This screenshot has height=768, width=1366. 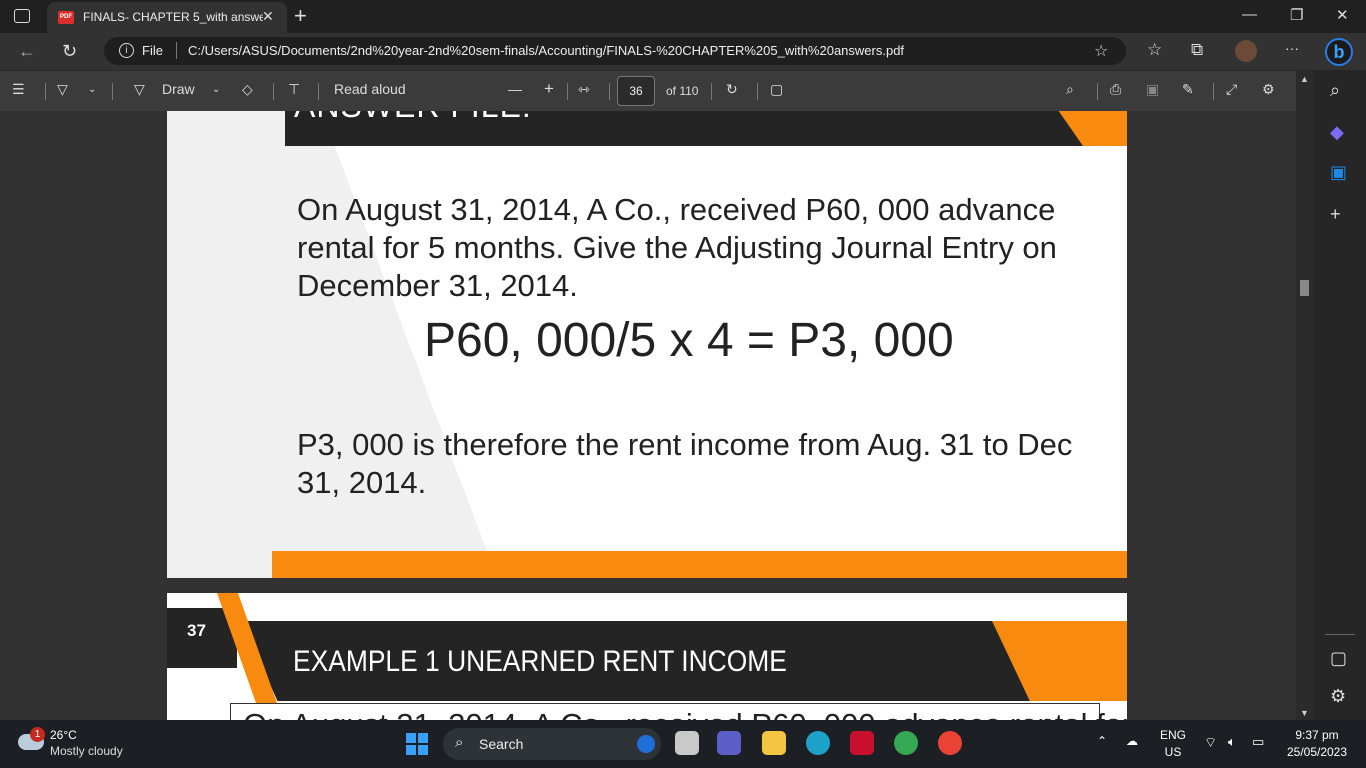 What do you see at coordinates (1340, 634) in the screenshot?
I see `sidebar-divider` at bounding box center [1340, 634].